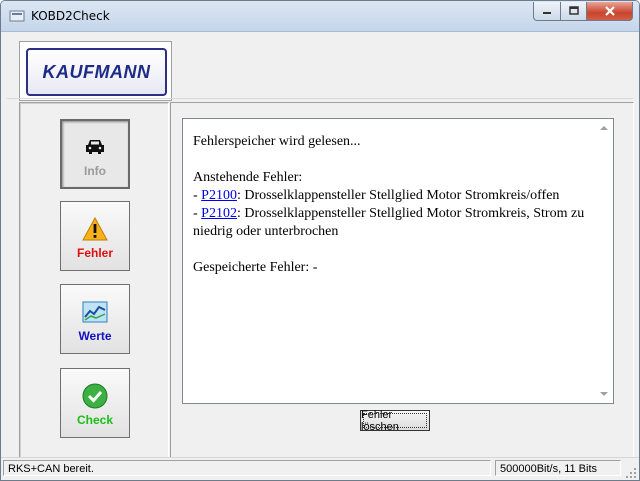 This screenshot has width=640, height=481. I want to click on title-bar: KOBD2Check, so click(320, 16).